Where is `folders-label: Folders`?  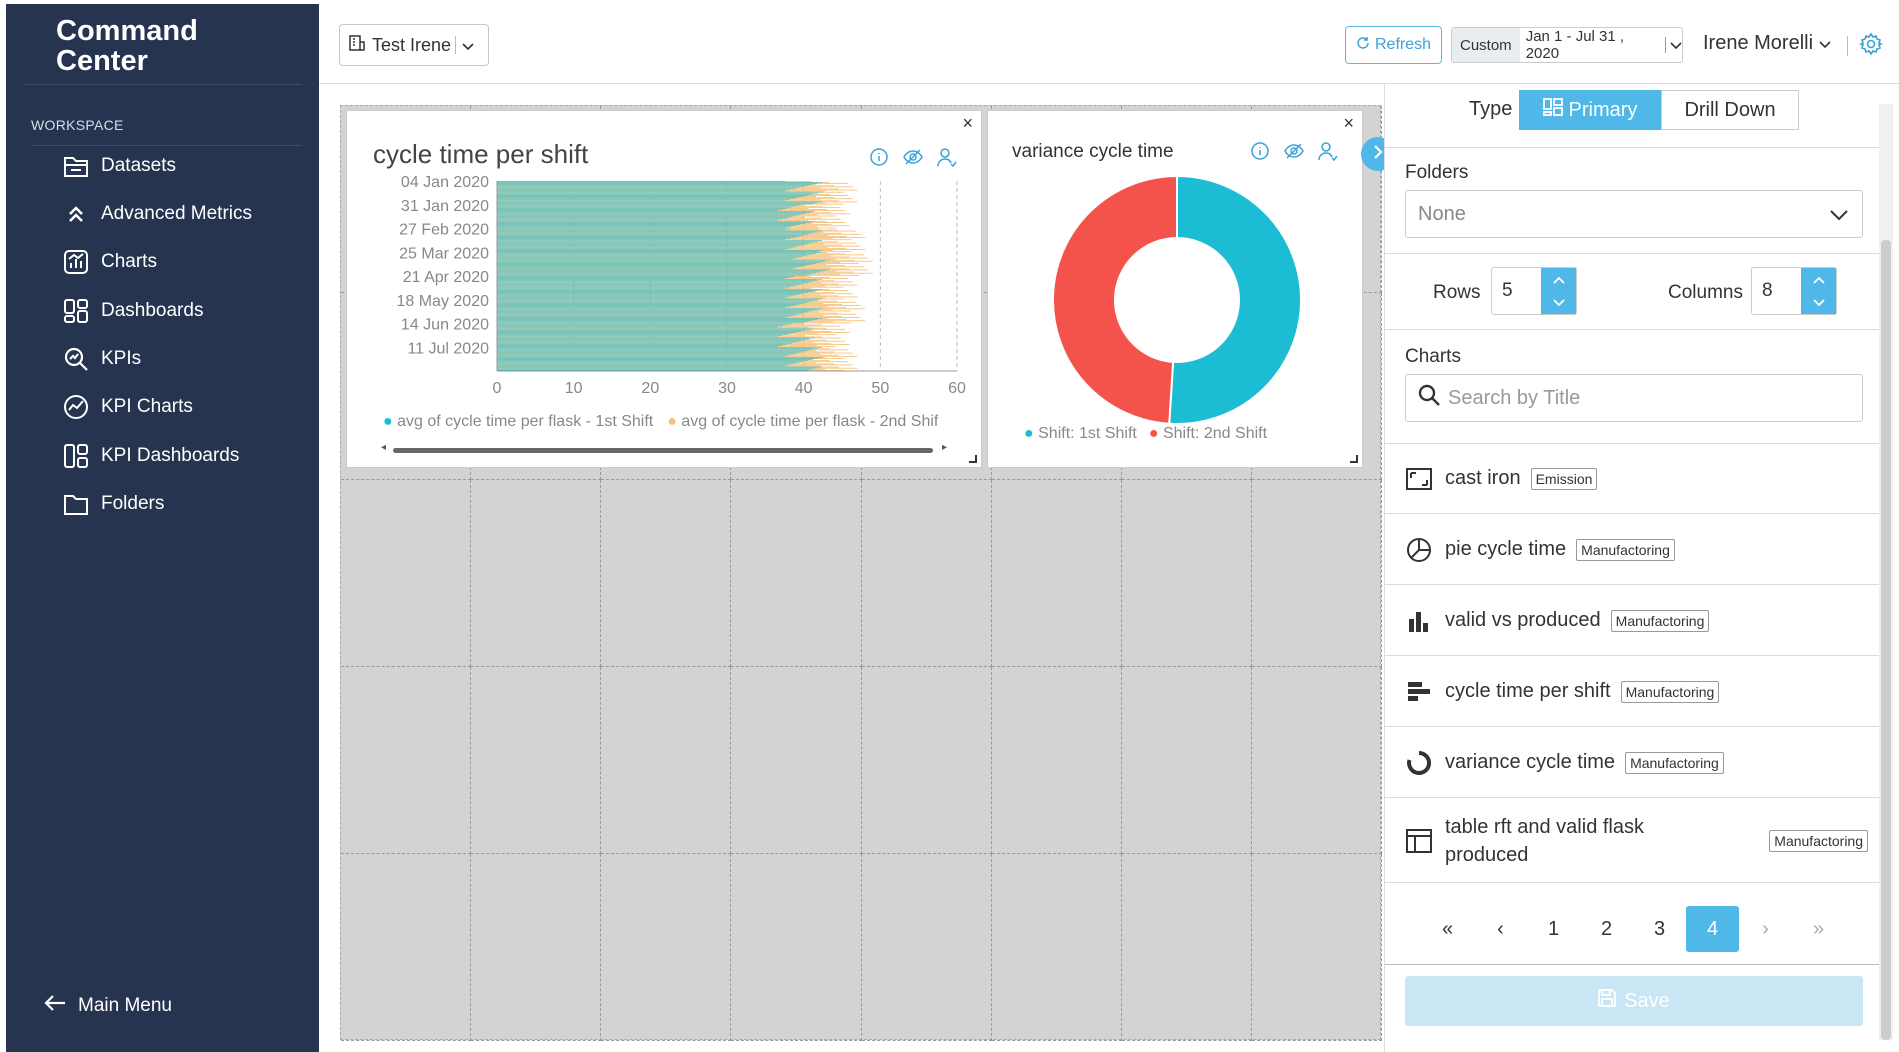 folders-label: Folders is located at coordinates (1437, 172).